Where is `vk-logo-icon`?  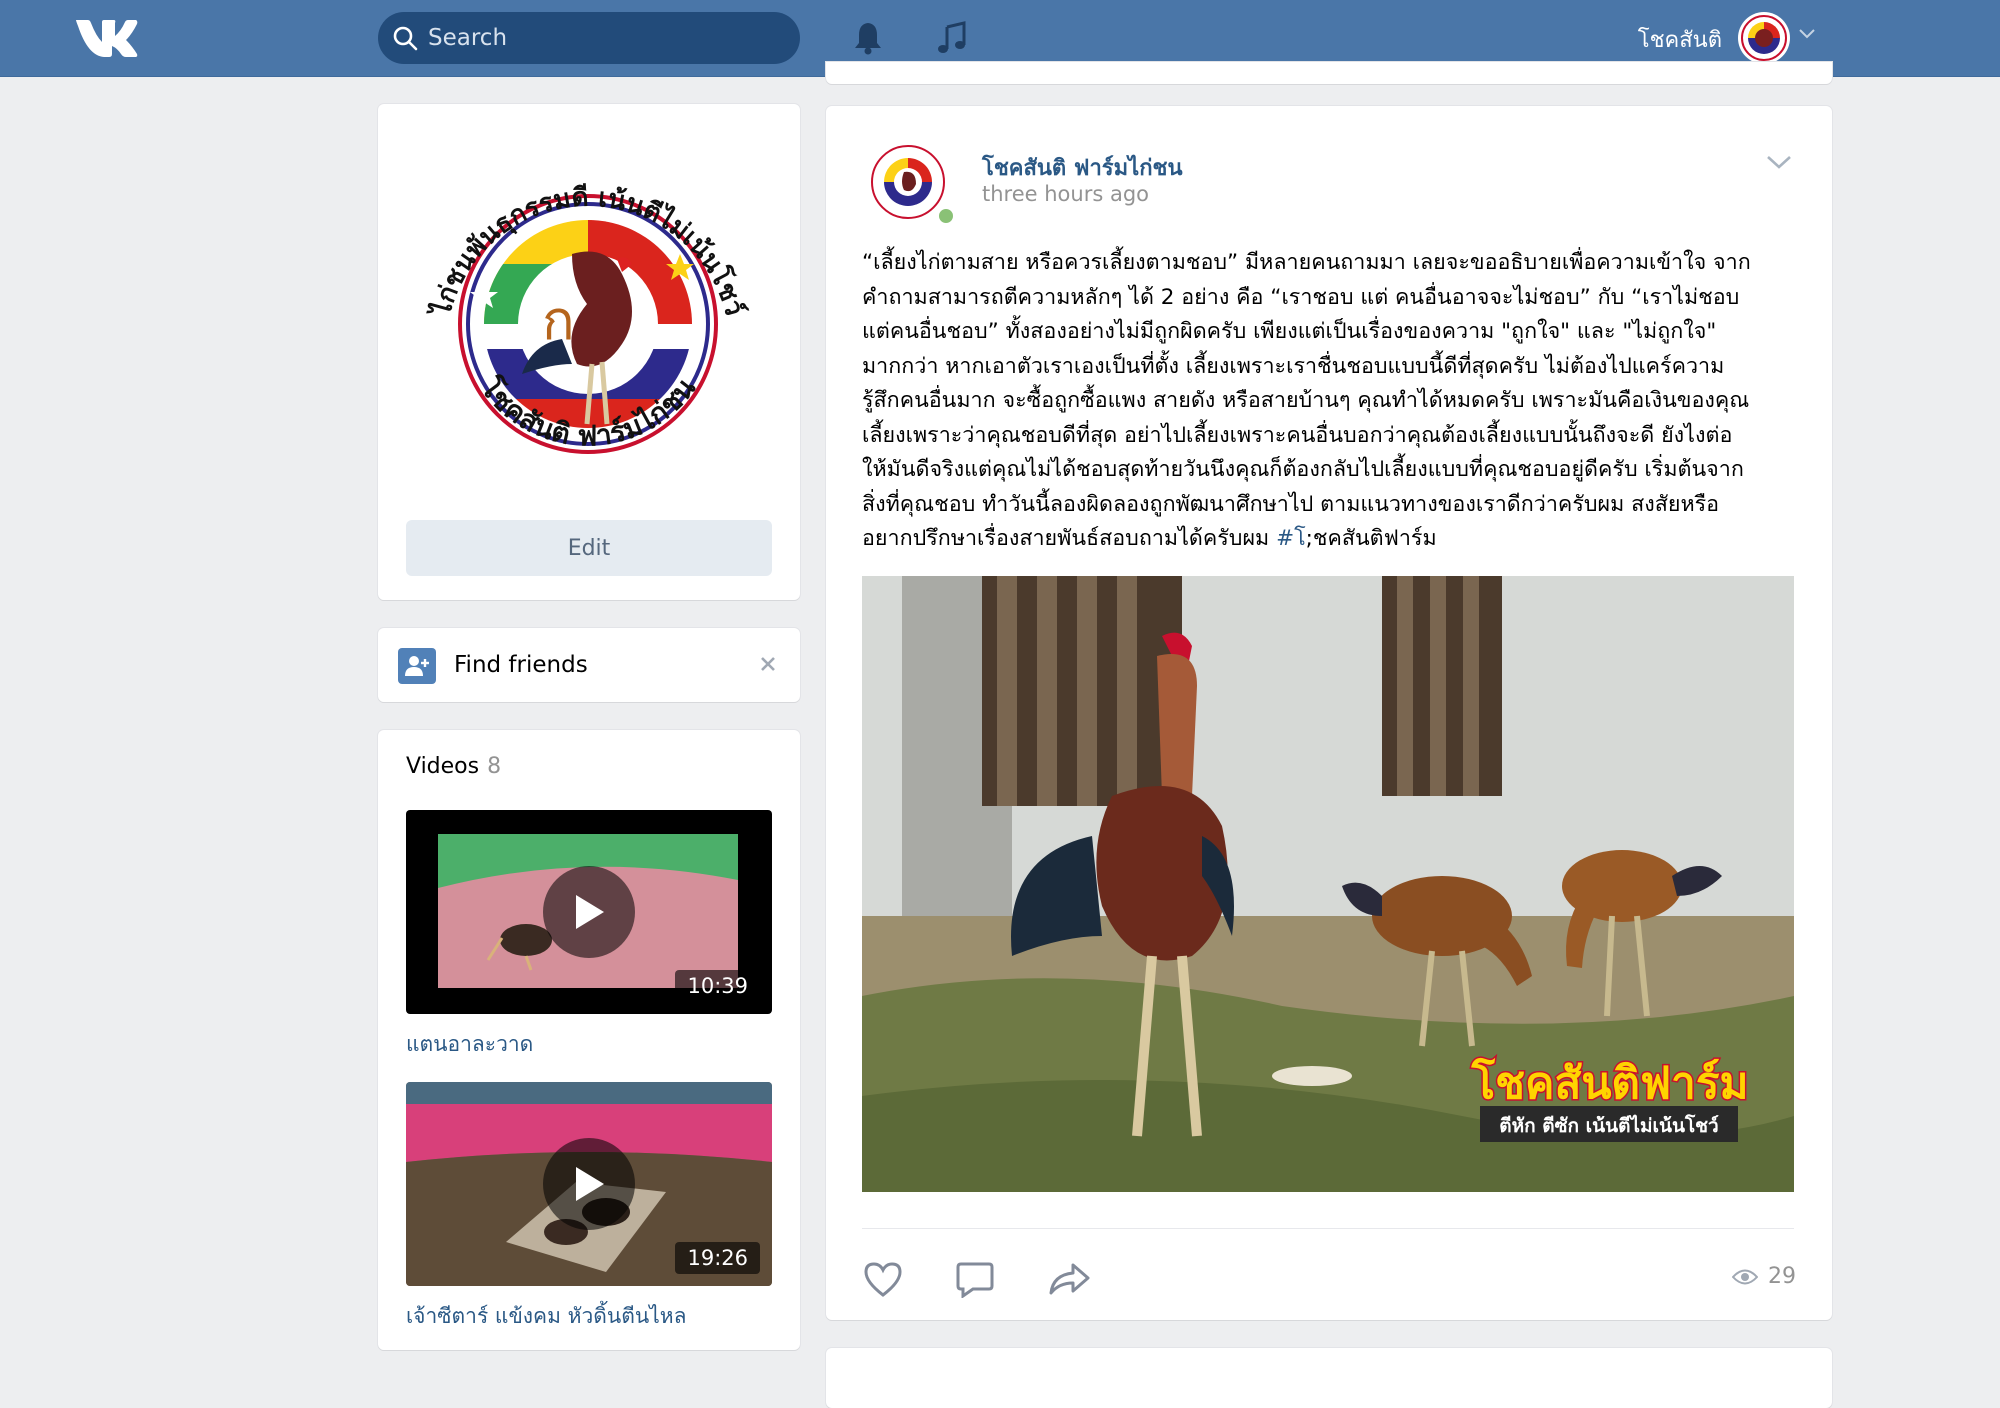
vk-logo-icon is located at coordinates (106, 38).